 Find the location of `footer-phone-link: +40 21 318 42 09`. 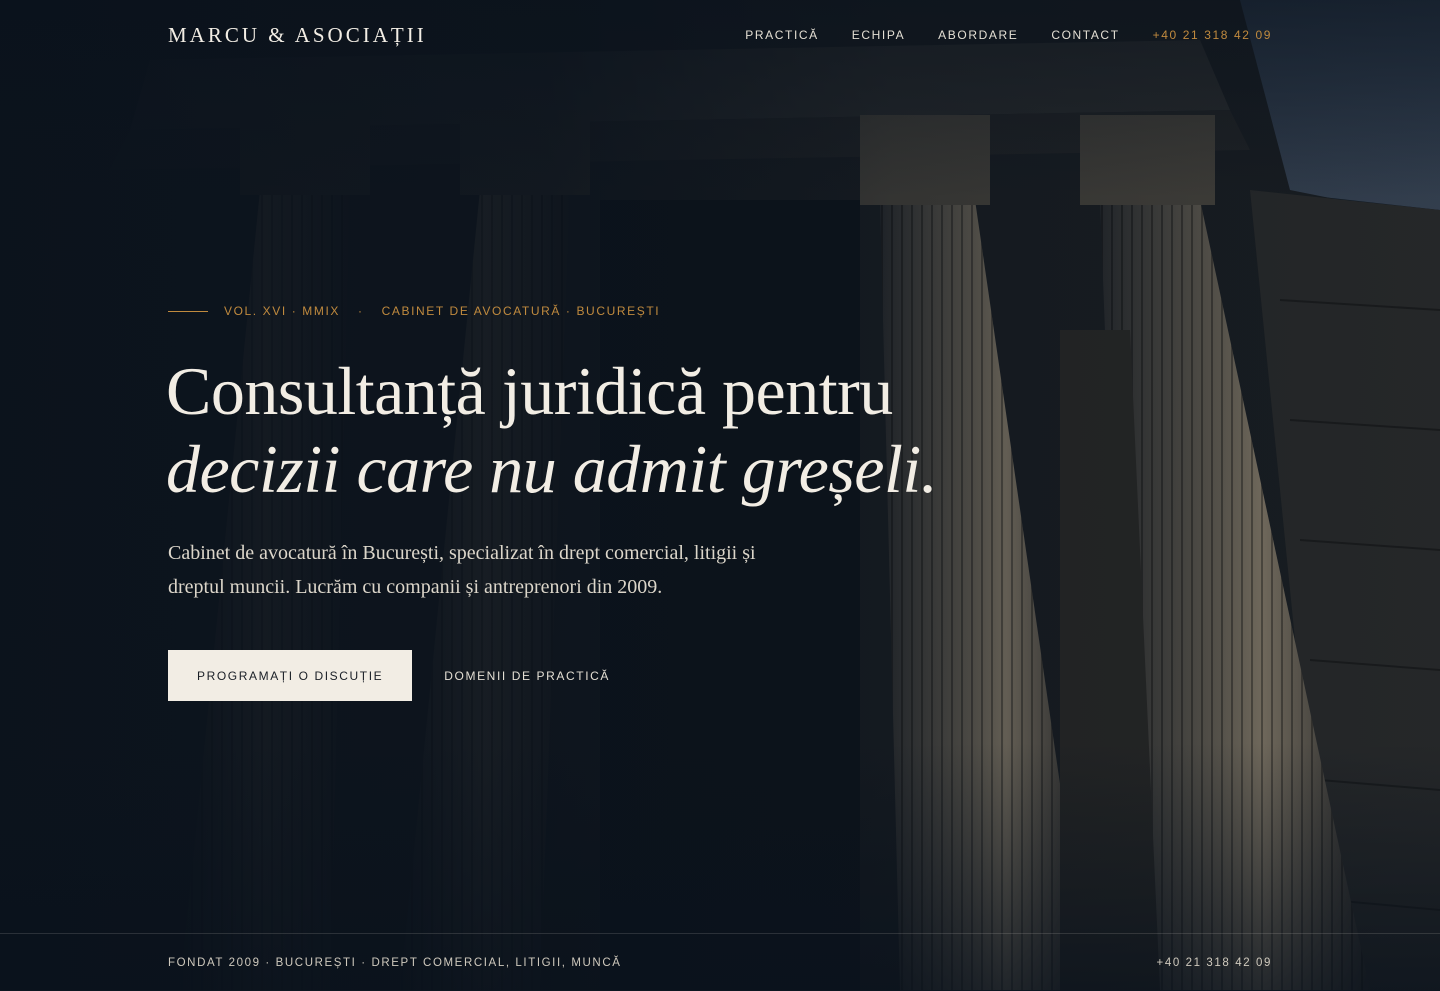

footer-phone-link: +40 21 318 42 09 is located at coordinates (1214, 963).